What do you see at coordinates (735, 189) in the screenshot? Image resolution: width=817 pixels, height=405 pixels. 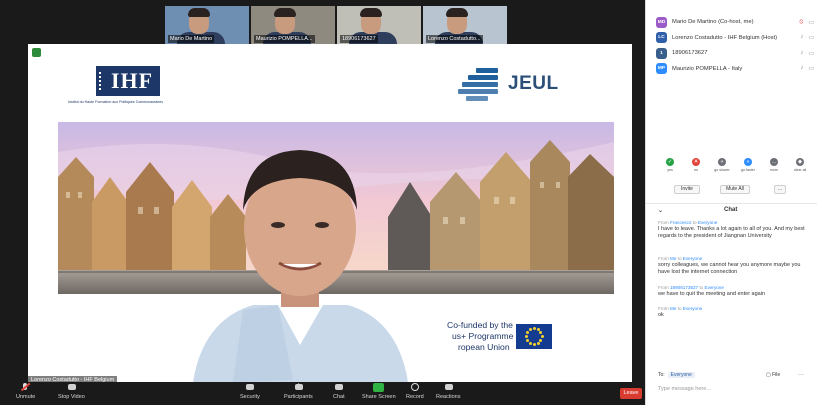 I see `mute-all-button: Mute All` at bounding box center [735, 189].